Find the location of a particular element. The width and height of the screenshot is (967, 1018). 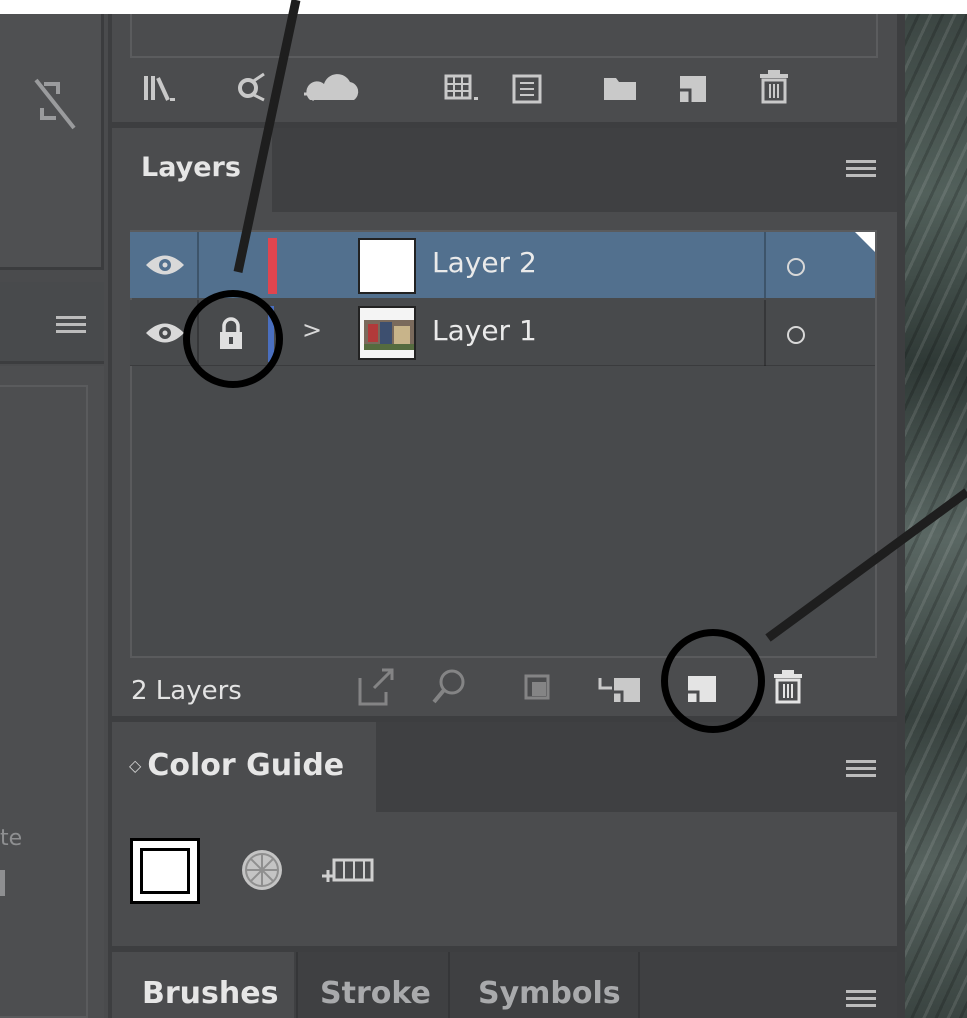

lock-icon-highlight is located at coordinates (233, 339).